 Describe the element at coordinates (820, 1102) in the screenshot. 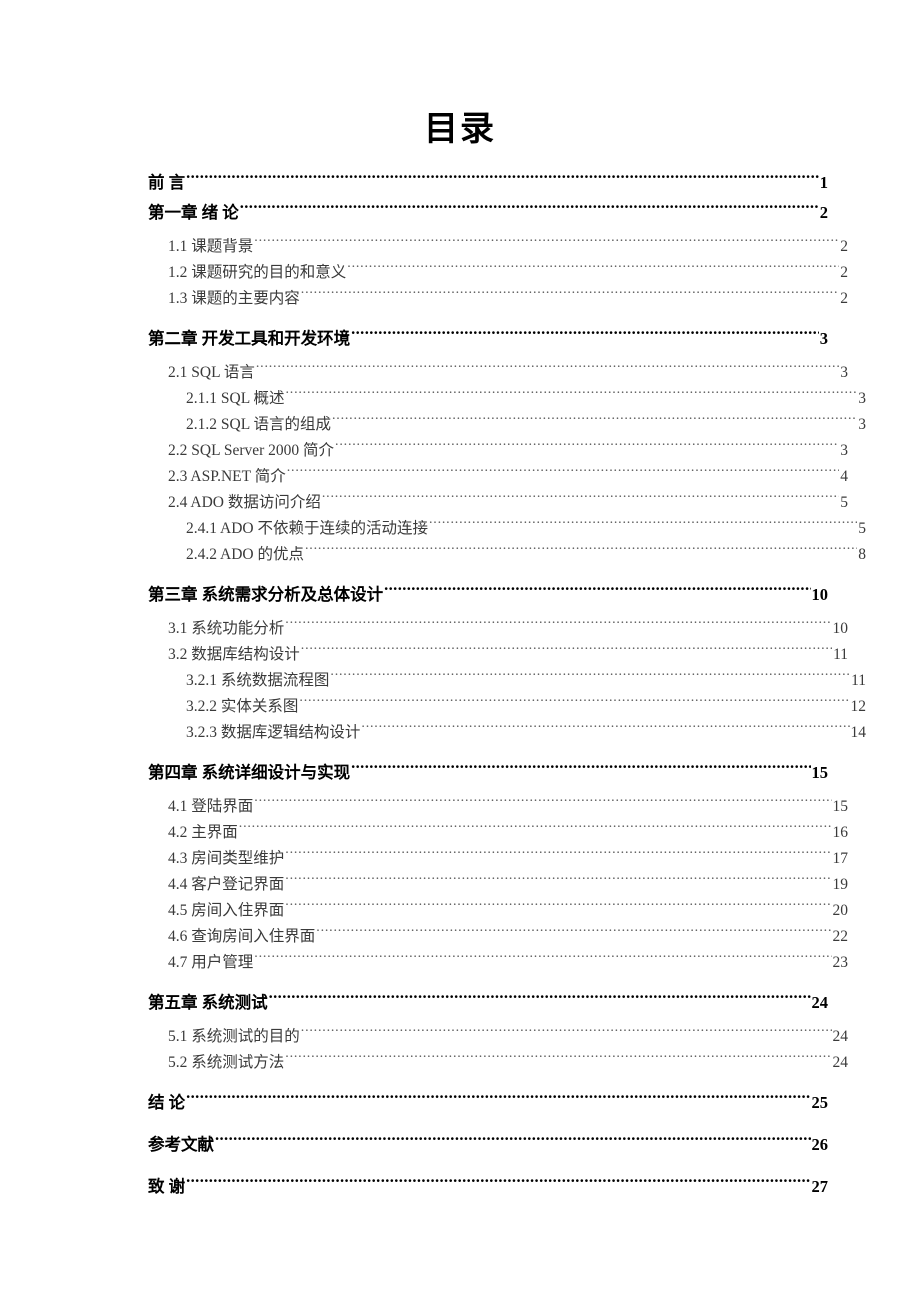

I see `toc-page-number: 25` at that location.